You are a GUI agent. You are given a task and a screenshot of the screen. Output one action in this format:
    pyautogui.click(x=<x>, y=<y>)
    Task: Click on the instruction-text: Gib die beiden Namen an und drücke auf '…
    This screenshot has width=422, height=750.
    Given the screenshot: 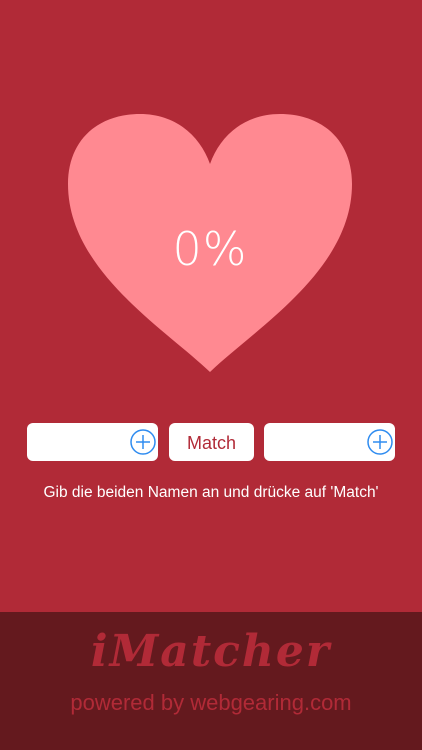 What is the action you would take?
    pyautogui.click(x=211, y=492)
    